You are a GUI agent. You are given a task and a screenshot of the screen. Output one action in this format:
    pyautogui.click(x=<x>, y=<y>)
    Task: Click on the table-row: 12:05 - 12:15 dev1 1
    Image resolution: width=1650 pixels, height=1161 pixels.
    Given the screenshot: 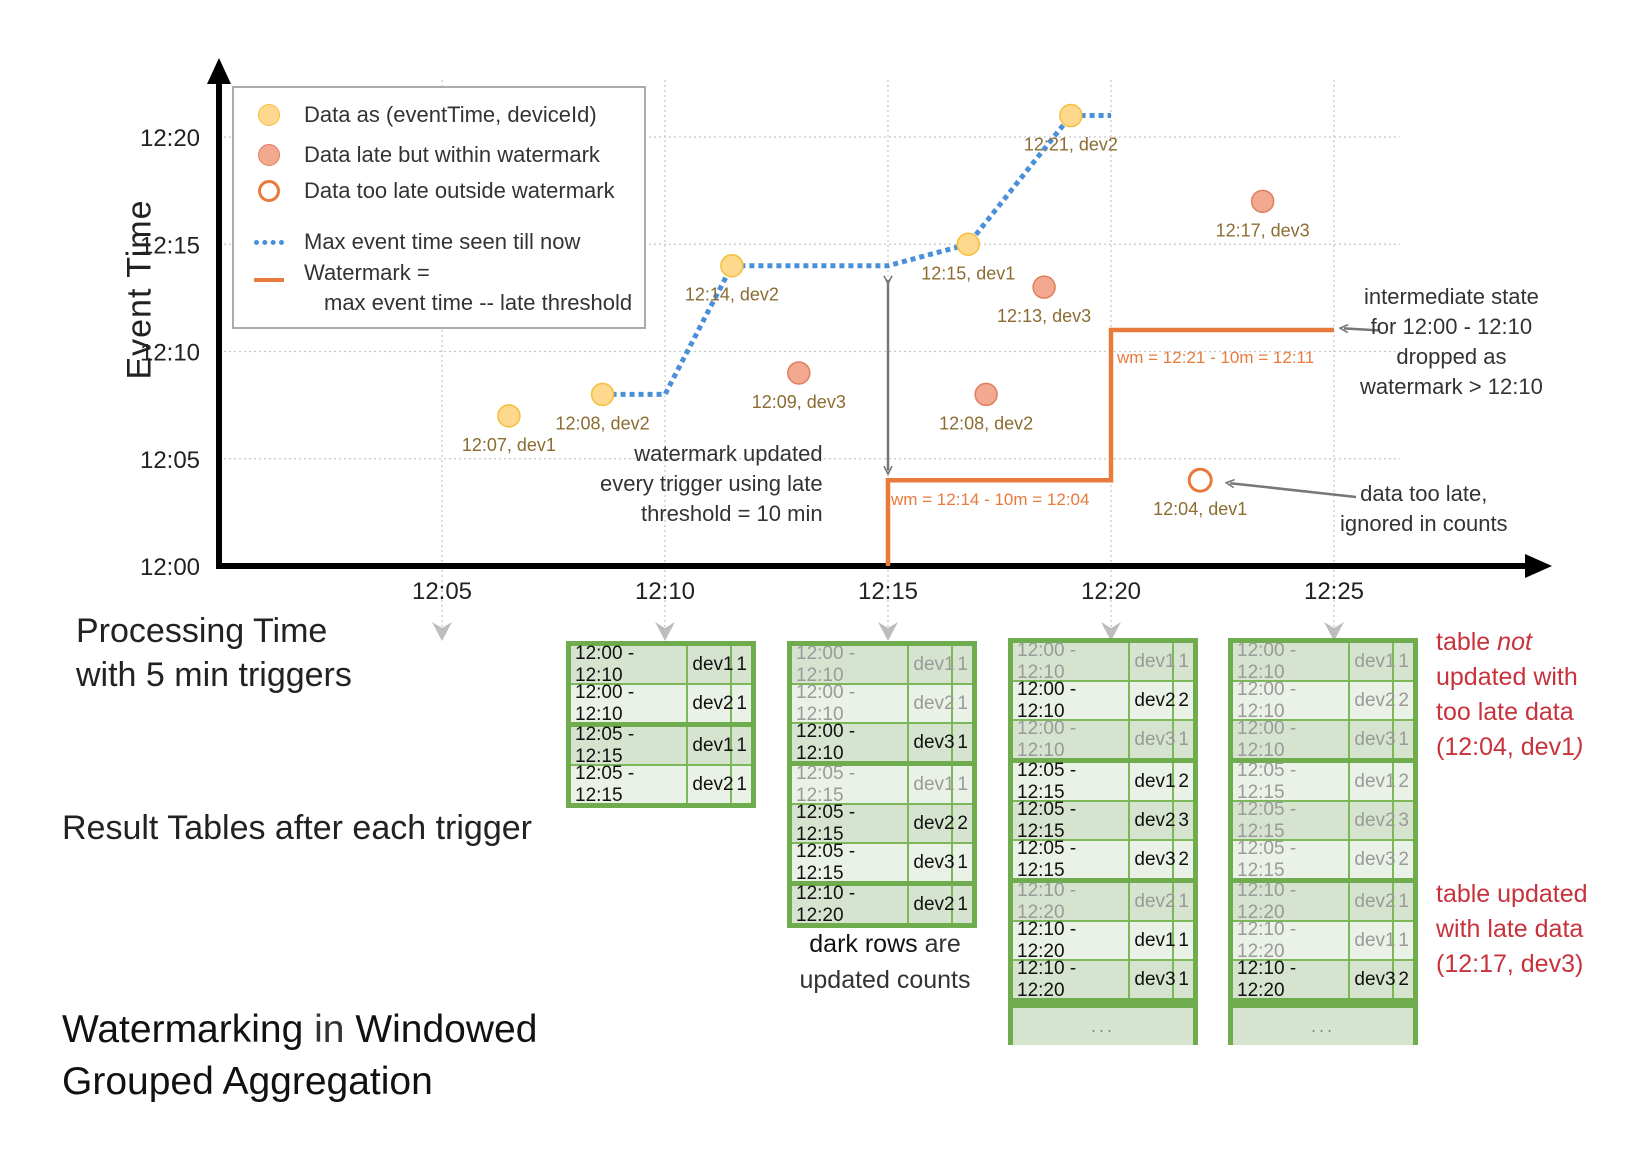 What is the action you would take?
    pyautogui.click(x=661, y=745)
    